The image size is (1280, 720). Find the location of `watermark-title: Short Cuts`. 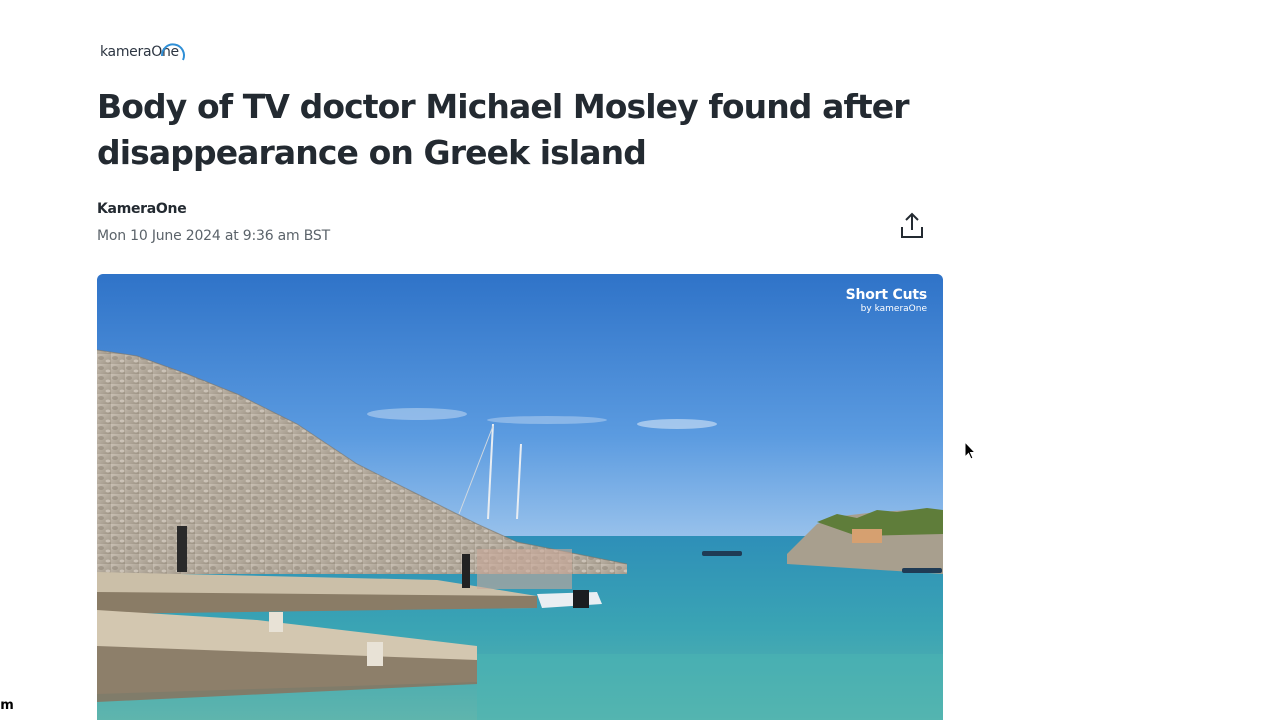

watermark-title: Short Cuts is located at coordinates (886, 295).